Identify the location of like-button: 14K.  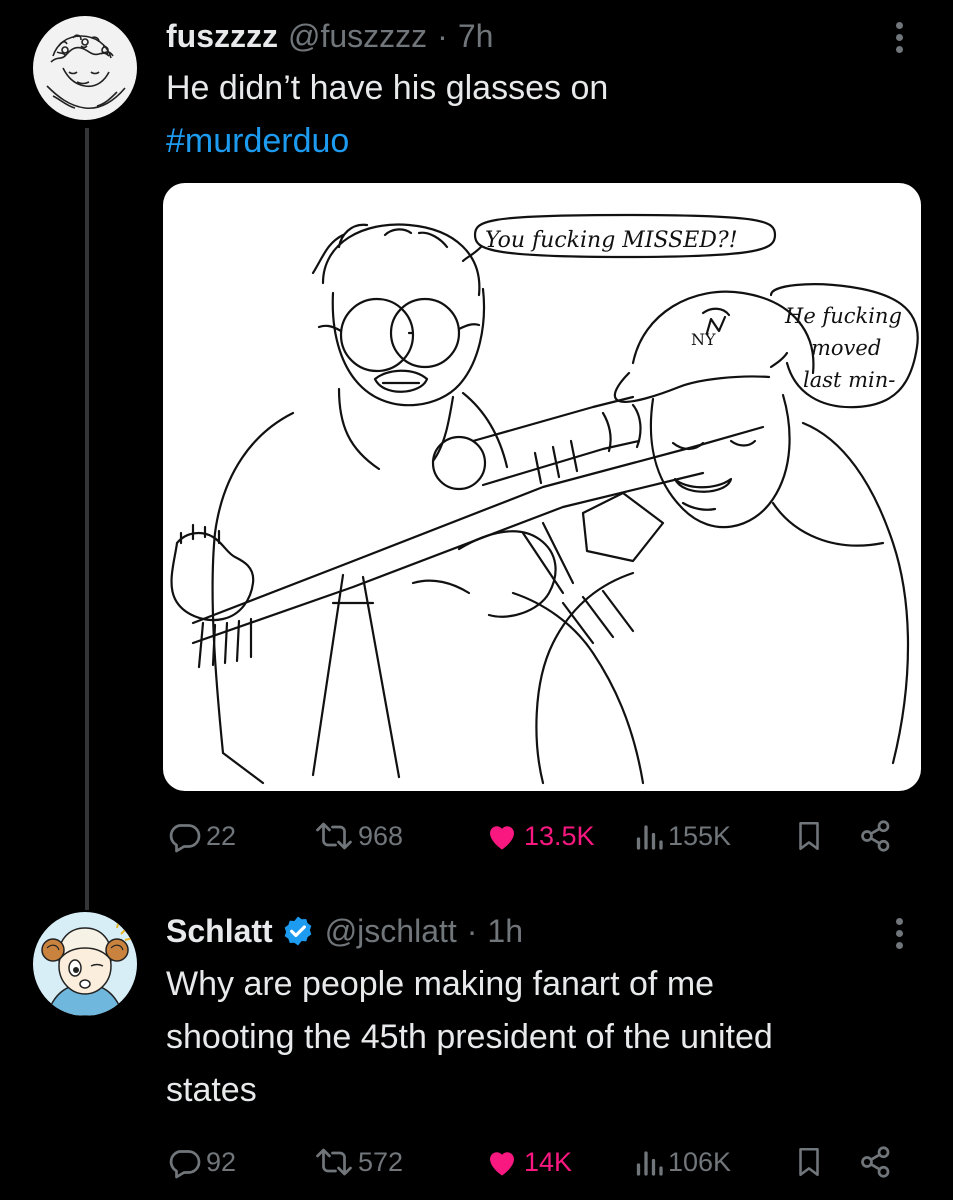
(528, 1162).